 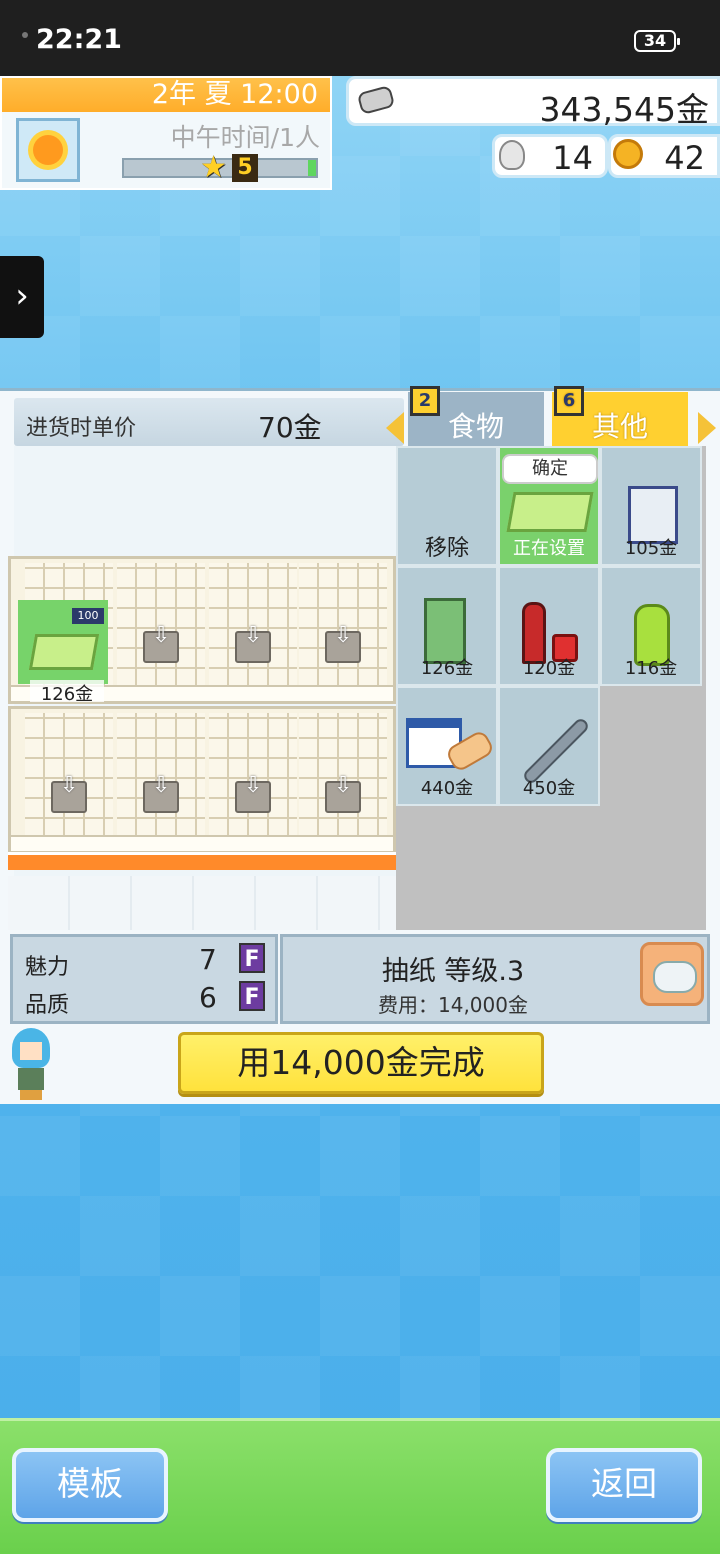 I want to click on quality-value: 6, so click(x=208, y=997).